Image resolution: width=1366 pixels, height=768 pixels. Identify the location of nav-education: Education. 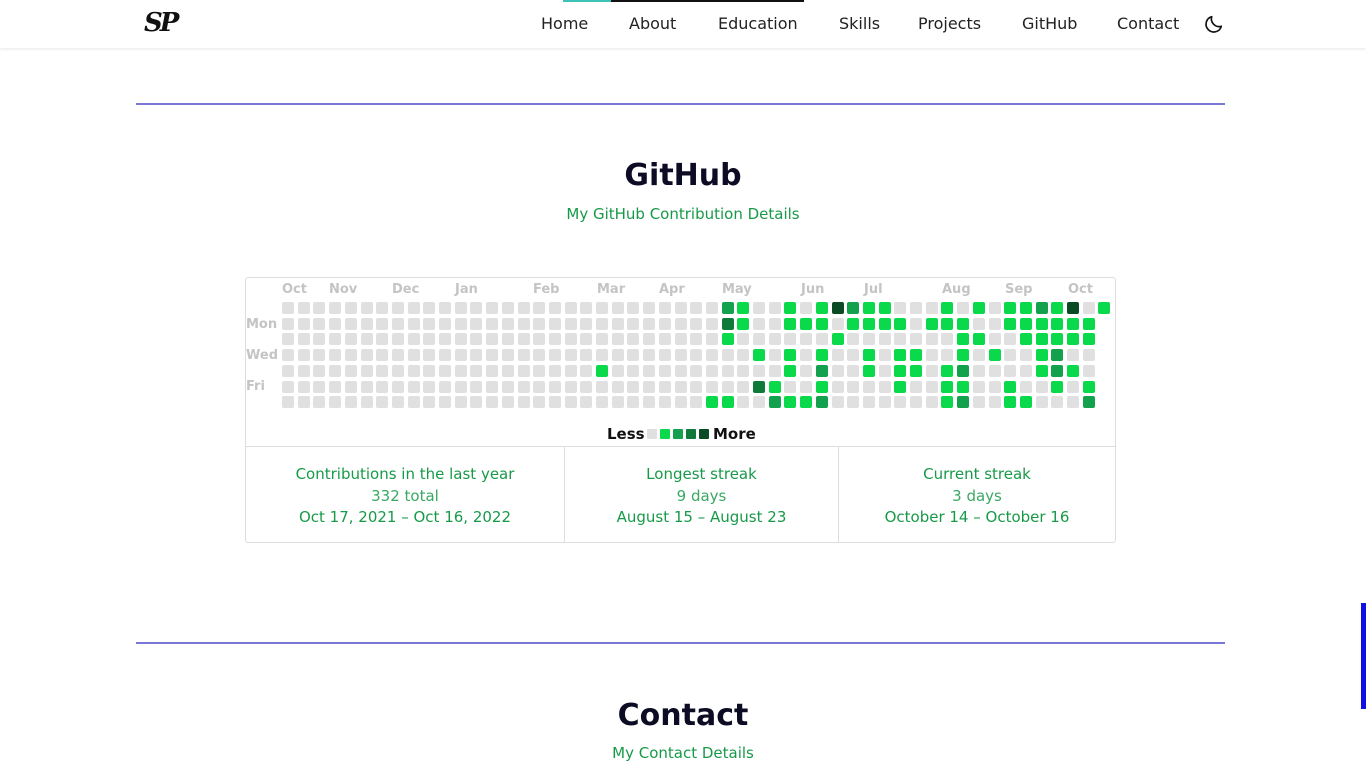
(758, 24).